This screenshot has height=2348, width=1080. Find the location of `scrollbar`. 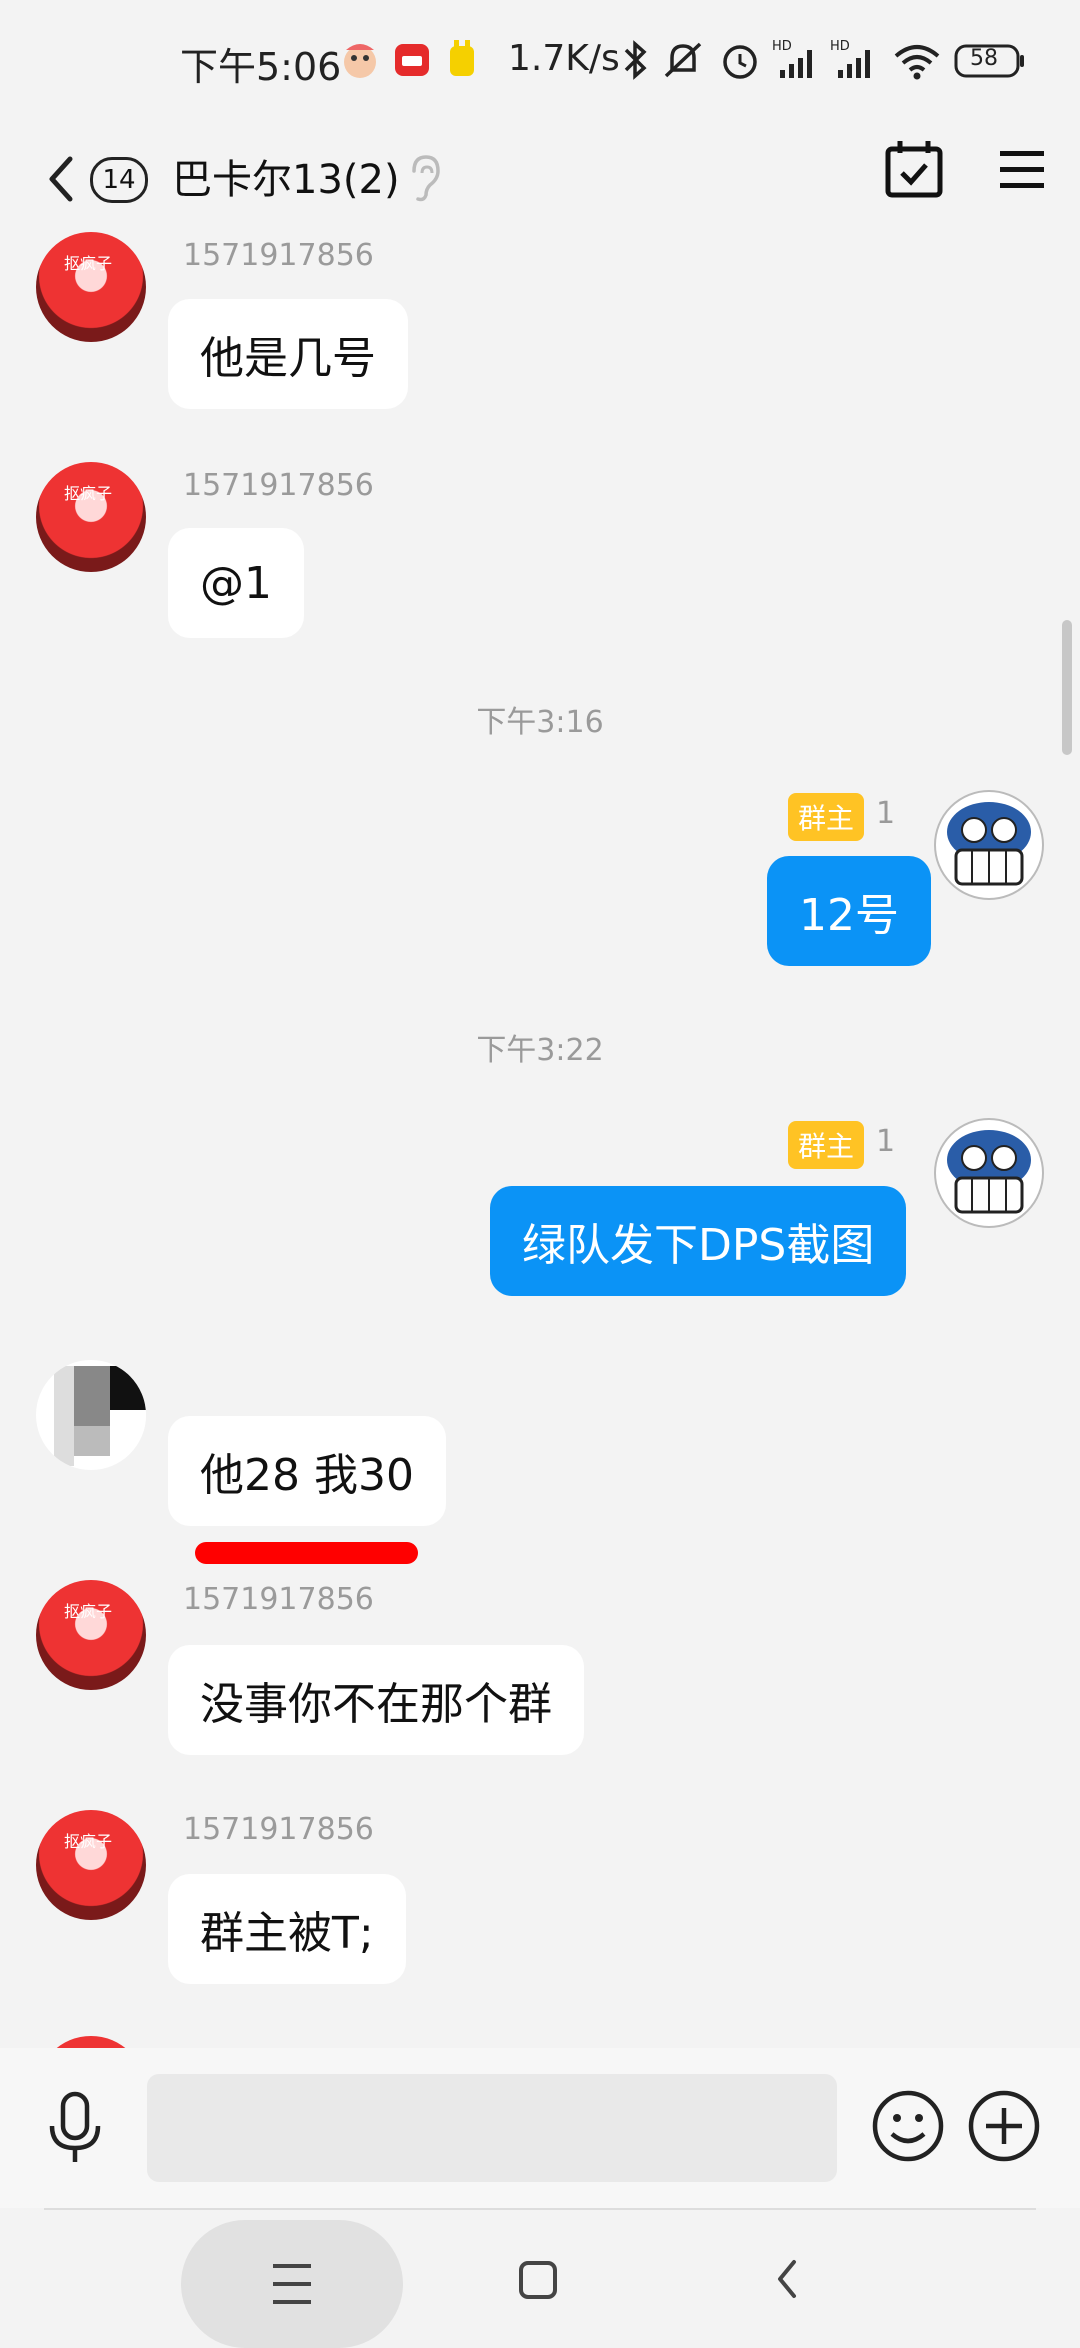

scrollbar is located at coordinates (1067, 687).